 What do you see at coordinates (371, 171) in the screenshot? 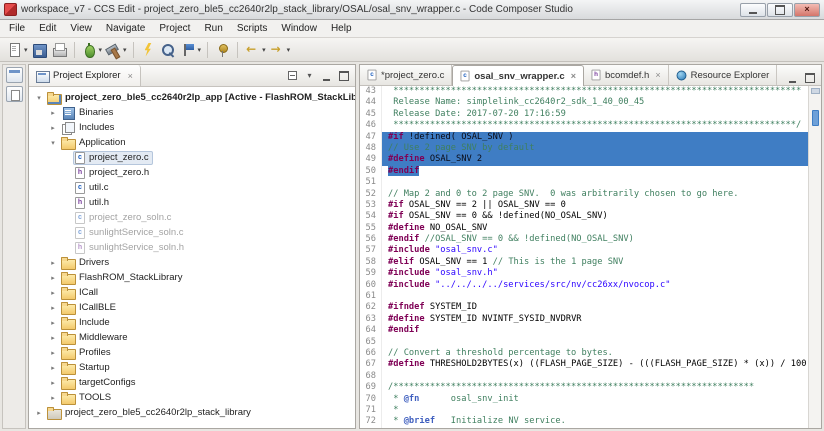
I see `line-number: 50` at bounding box center [371, 171].